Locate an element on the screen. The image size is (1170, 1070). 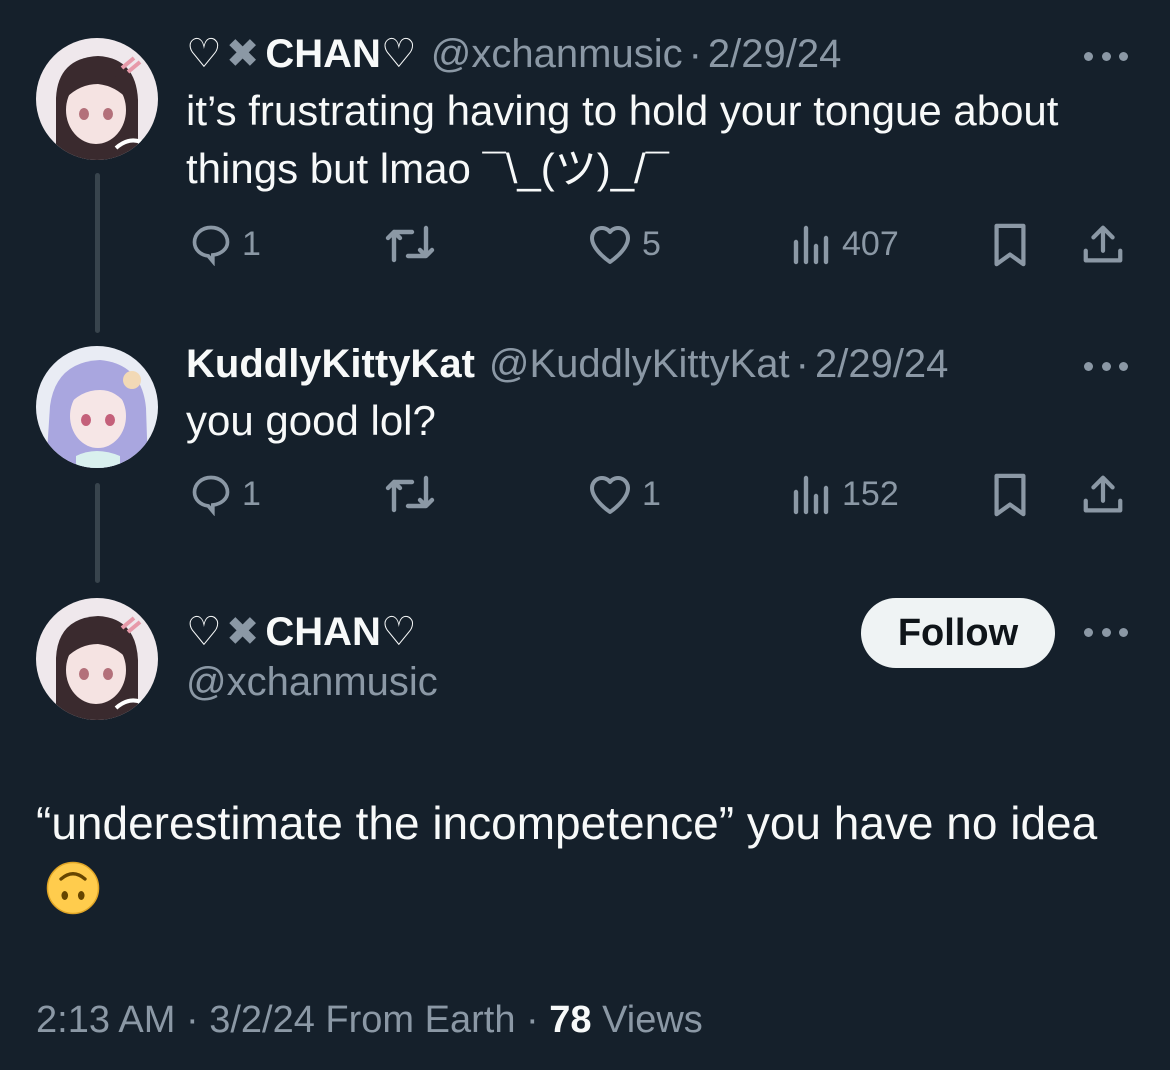
tweet-date: 3/2/24 is located at coordinates (262, 1020).